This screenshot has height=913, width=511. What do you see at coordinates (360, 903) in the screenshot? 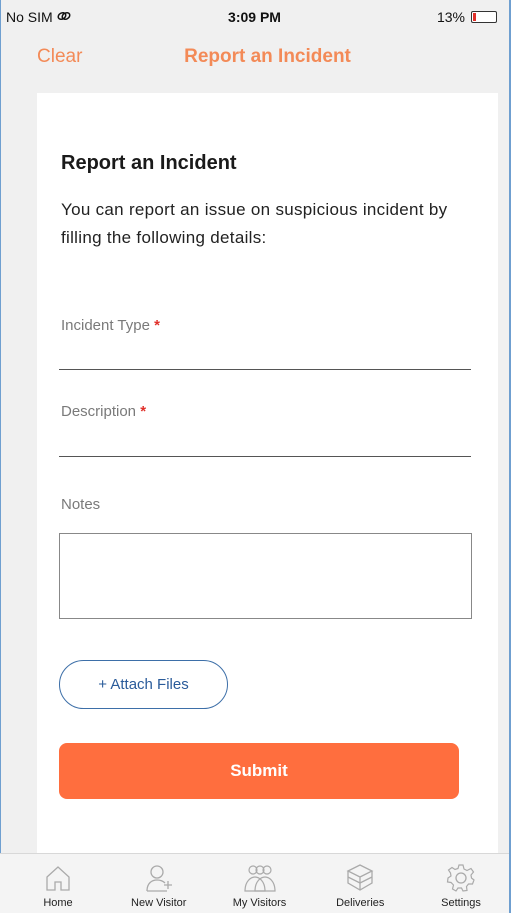
I see `tab-deliveries-label: Deliveries` at bounding box center [360, 903].